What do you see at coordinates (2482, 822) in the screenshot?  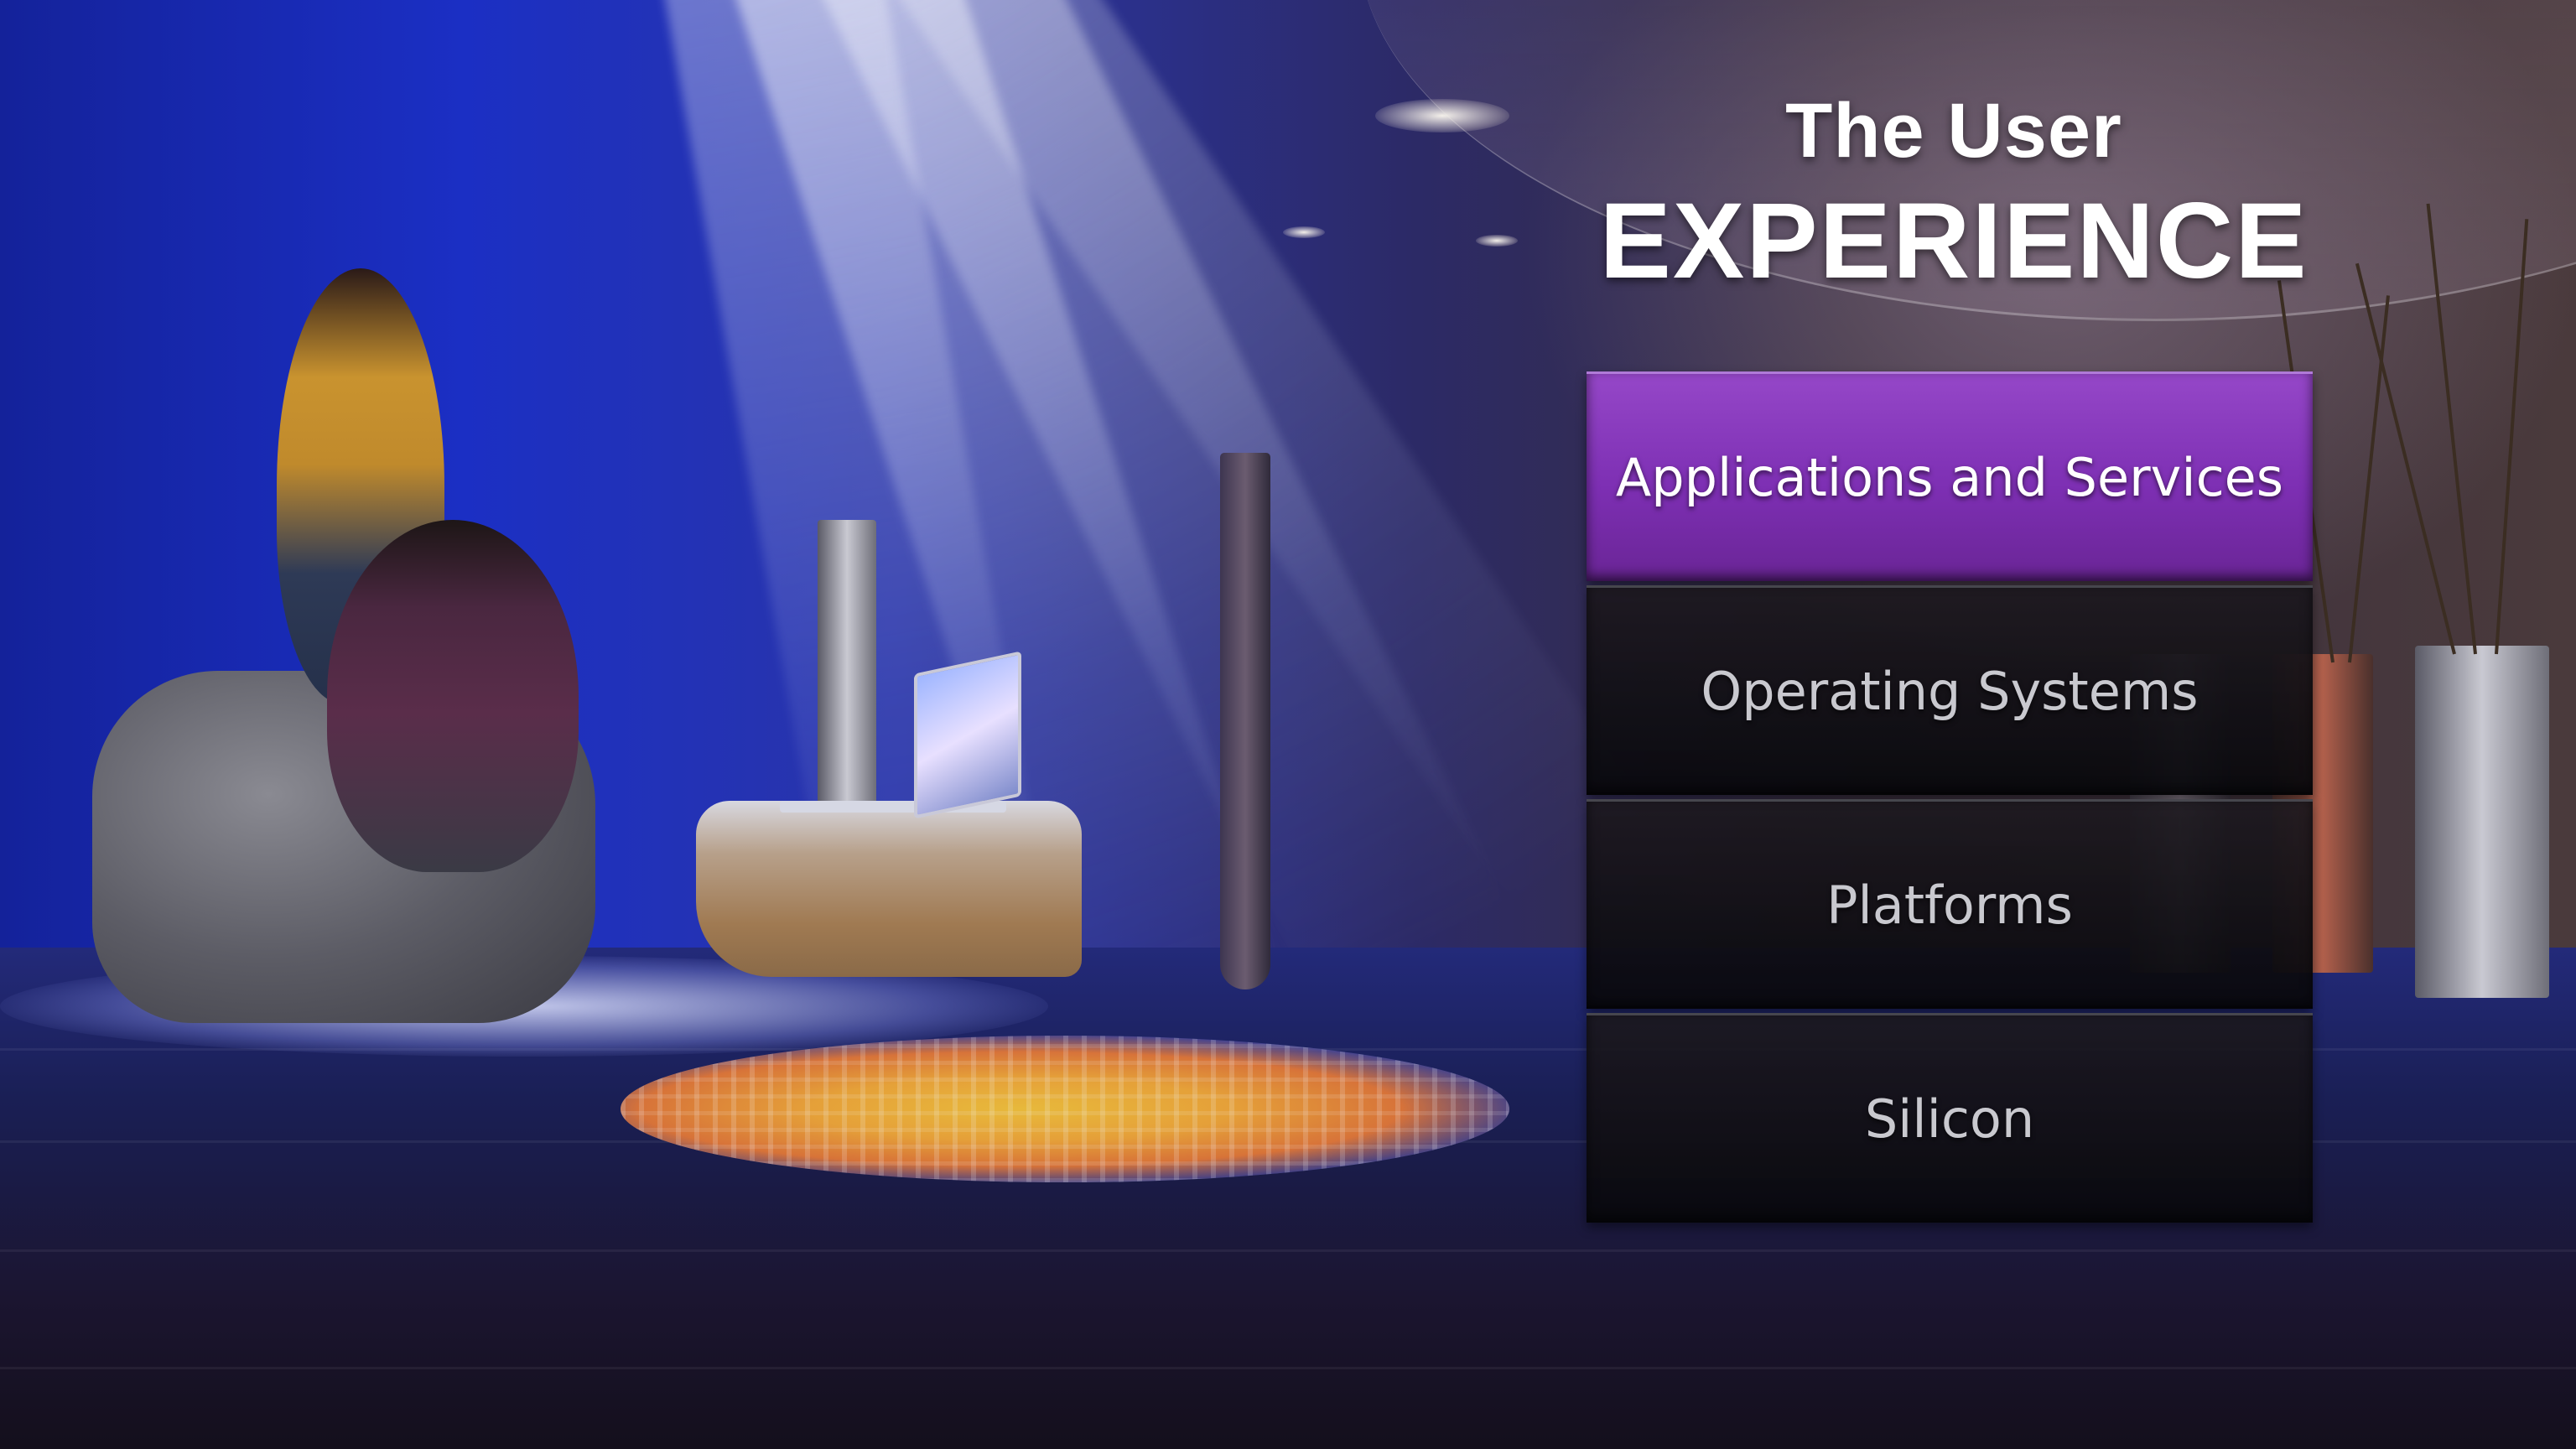 I see `planter` at bounding box center [2482, 822].